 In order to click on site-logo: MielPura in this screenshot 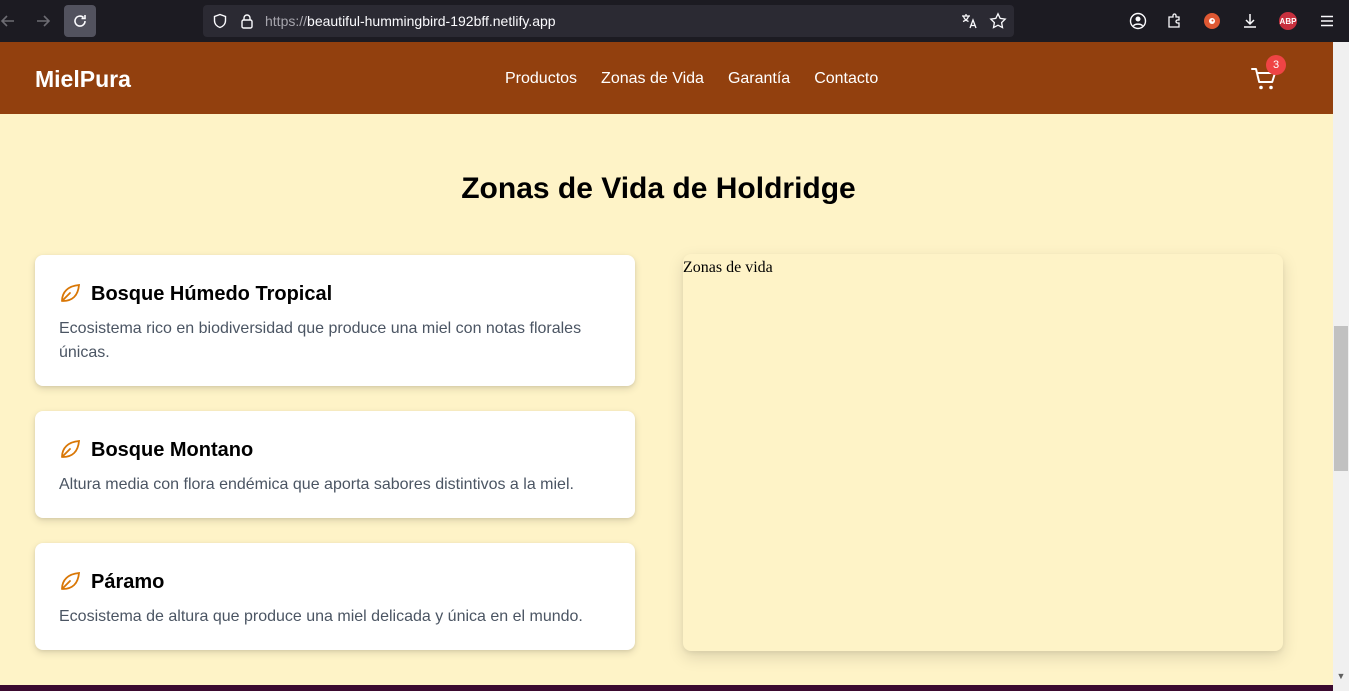, I will do `click(83, 79)`.